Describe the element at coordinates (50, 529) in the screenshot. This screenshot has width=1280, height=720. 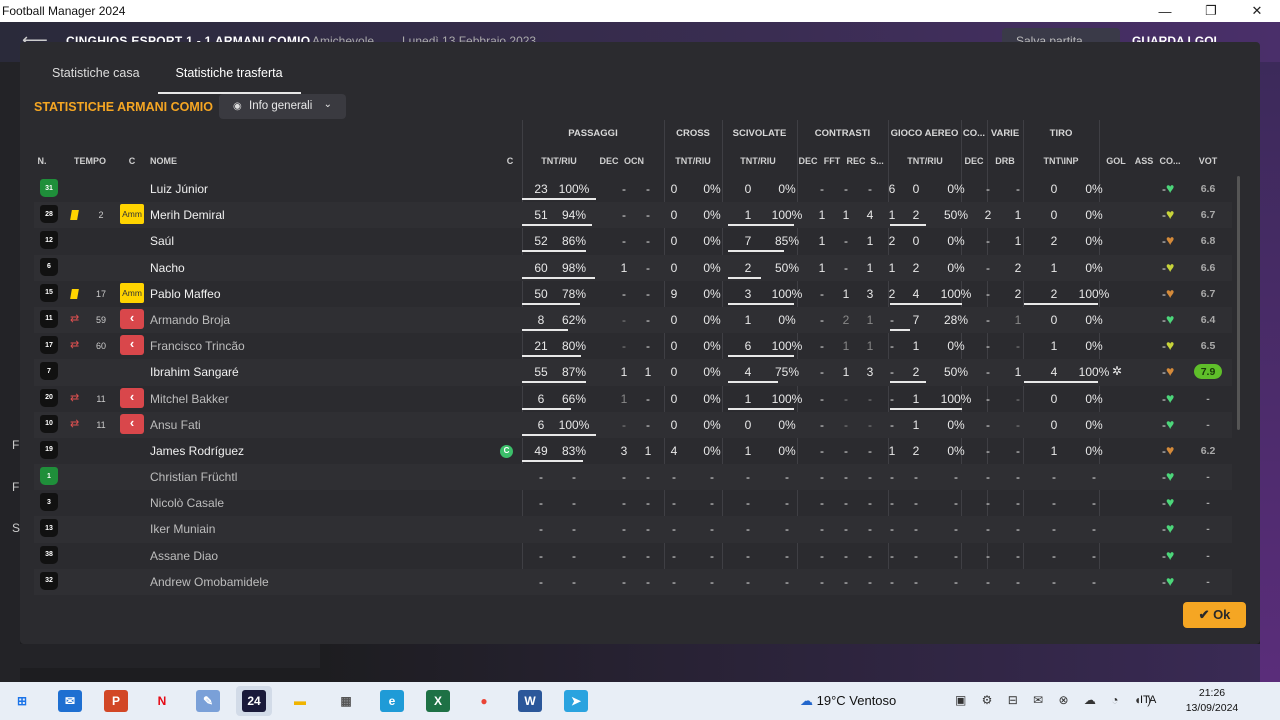
I see `shirt-number-icon: 13` at that location.